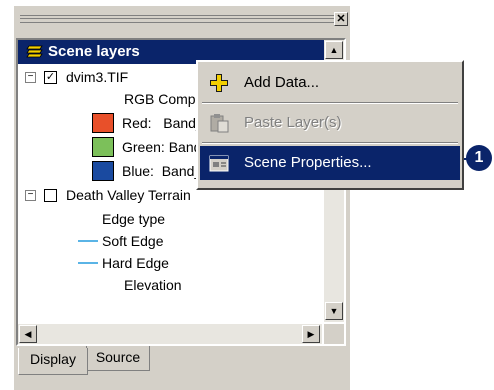 This screenshot has width=494, height=390. I want to click on scroll-right-icon: ▶, so click(311, 334).